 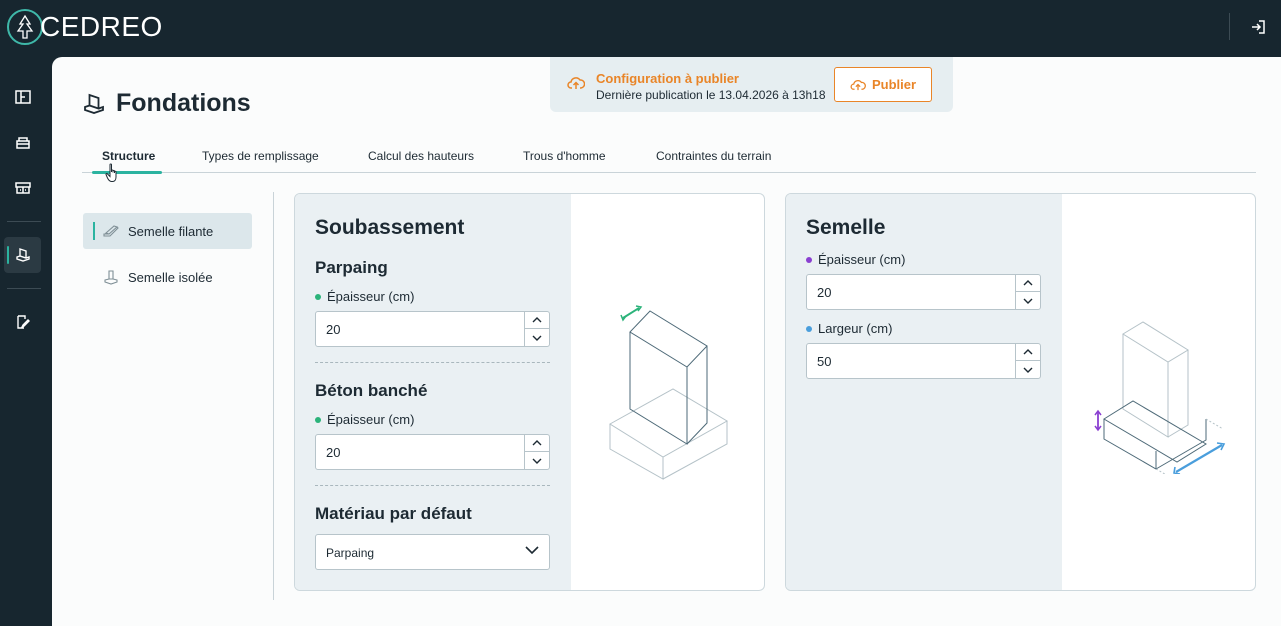 I want to click on section-title-beton-banche: Béton banché, so click(x=371, y=390).